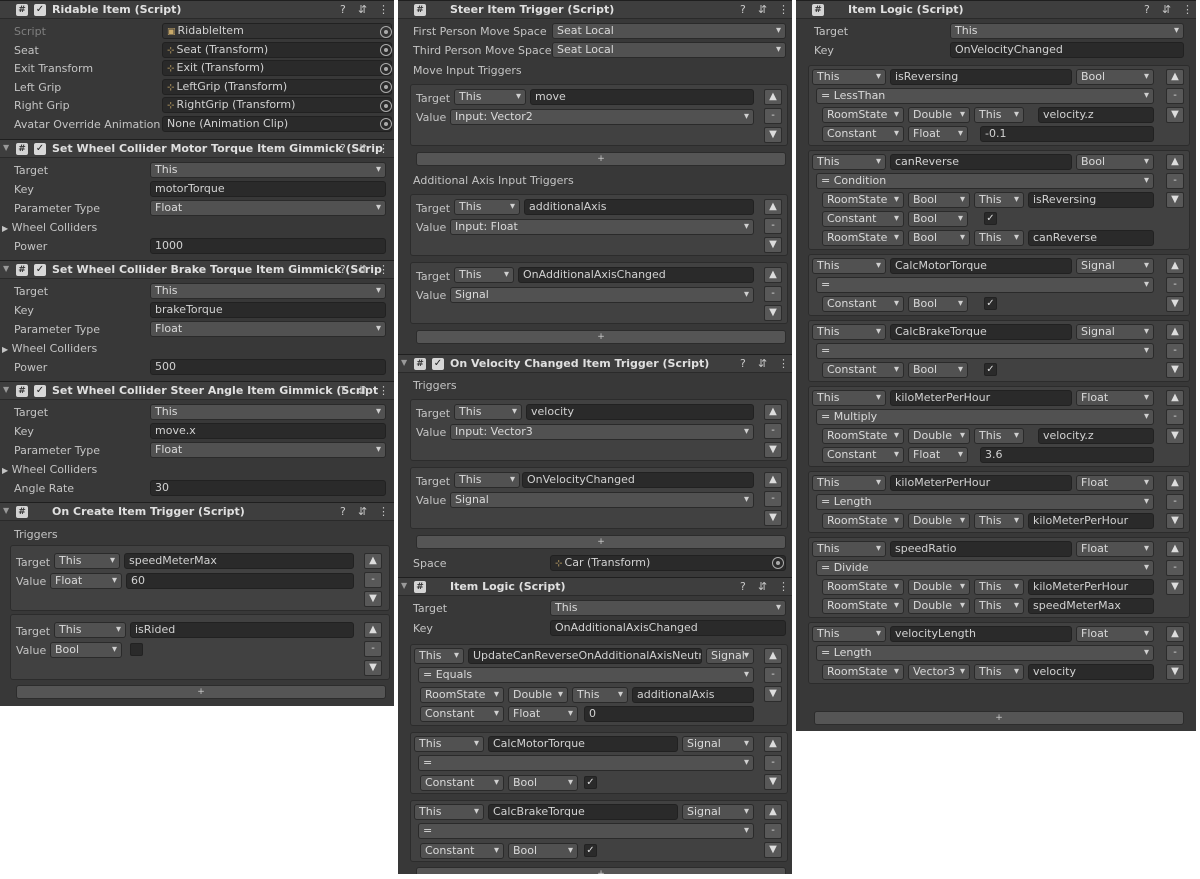 The width and height of the screenshot is (1200, 879). I want to click on first-person-move-space-dropdown: Seat Local, so click(669, 31).